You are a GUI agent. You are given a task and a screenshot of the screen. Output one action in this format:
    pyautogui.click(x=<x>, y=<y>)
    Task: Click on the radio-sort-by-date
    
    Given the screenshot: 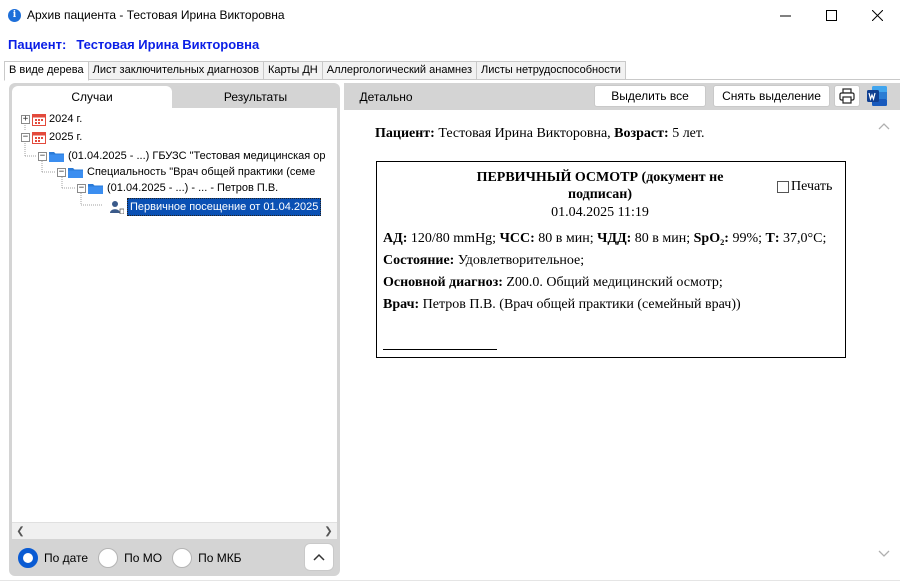 What is the action you would take?
    pyautogui.click(x=28, y=558)
    